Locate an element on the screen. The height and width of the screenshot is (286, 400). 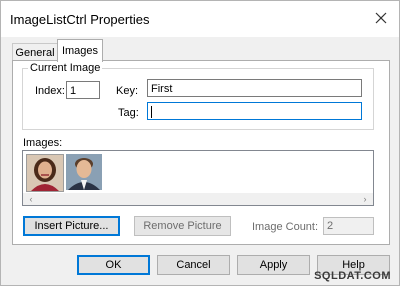
image-count-label: Image Count: is located at coordinates (285, 227).